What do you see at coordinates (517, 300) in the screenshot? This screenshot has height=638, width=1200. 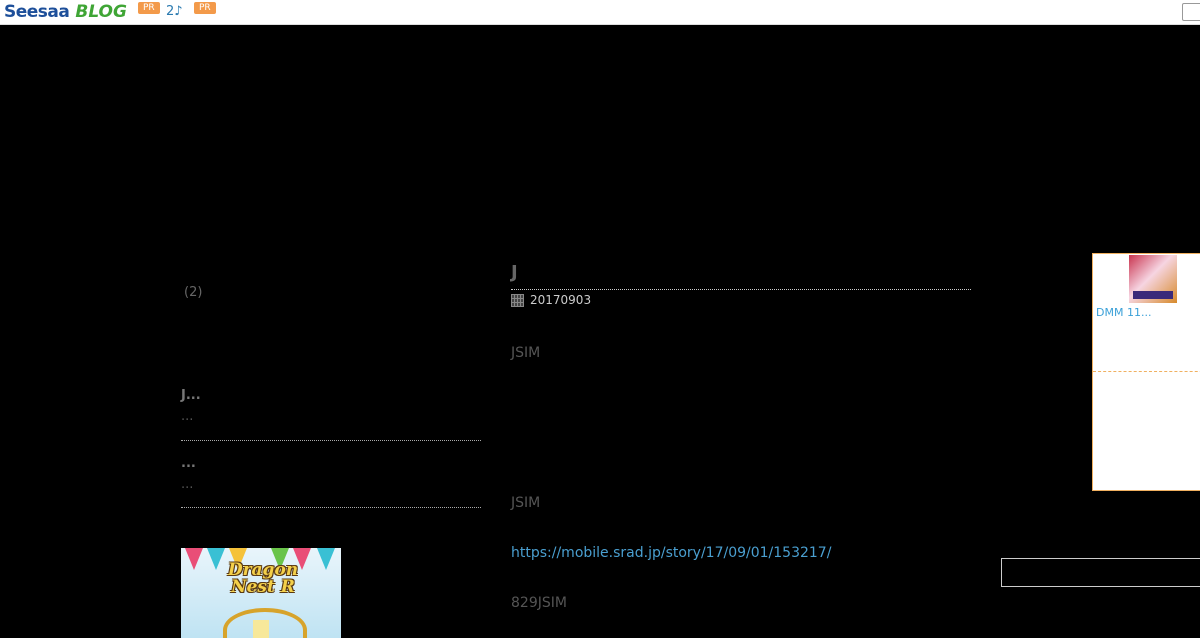 I see `calendar-icon` at bounding box center [517, 300].